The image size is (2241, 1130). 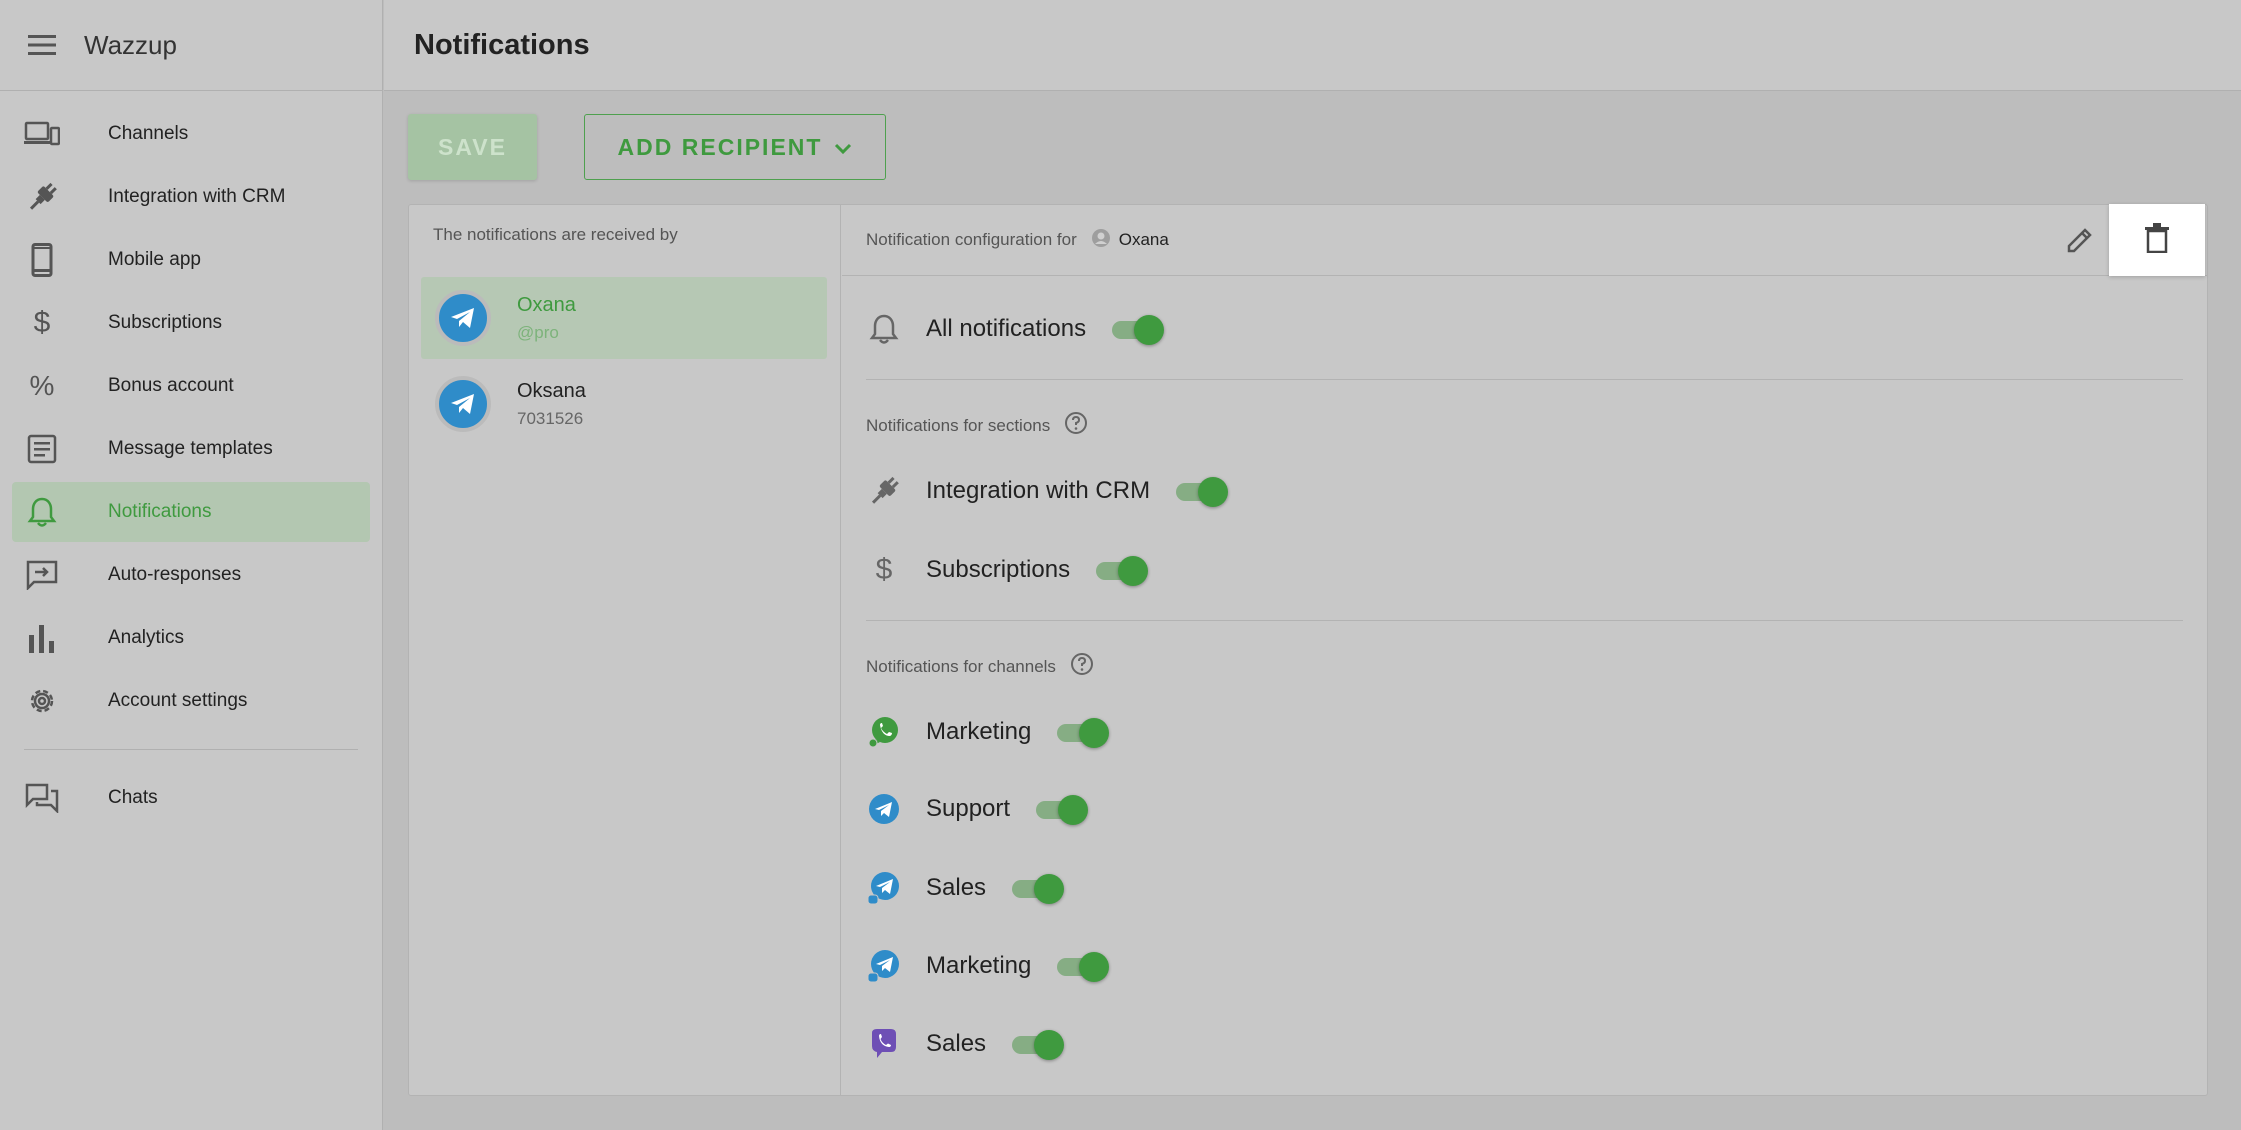 What do you see at coordinates (555, 234) in the screenshot?
I see `recipients-caption: The notifications are received by` at bounding box center [555, 234].